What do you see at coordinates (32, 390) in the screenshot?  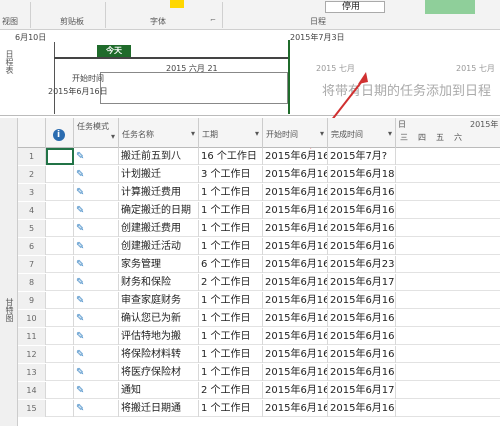 I see `row-number: 14` at bounding box center [32, 390].